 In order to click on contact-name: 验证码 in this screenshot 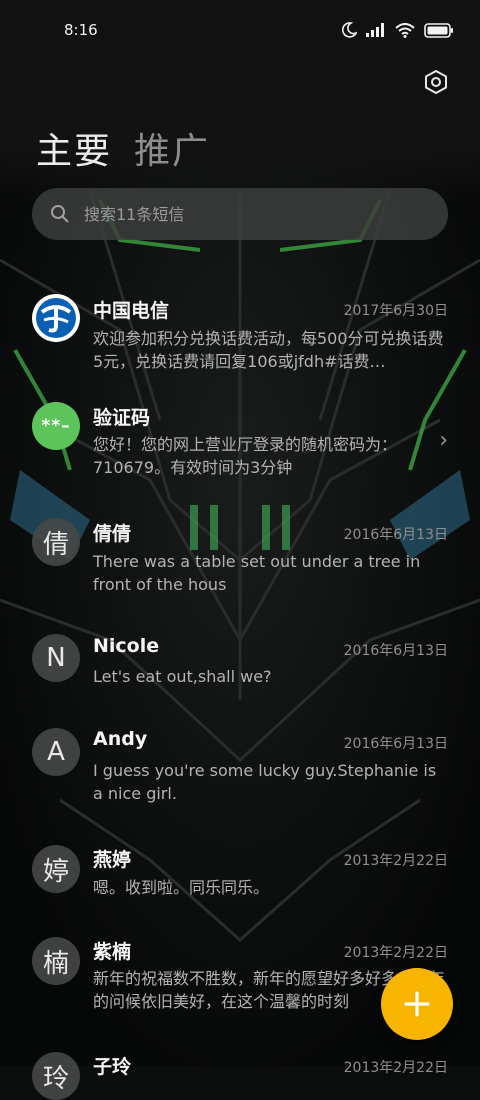, I will do `click(122, 418)`.